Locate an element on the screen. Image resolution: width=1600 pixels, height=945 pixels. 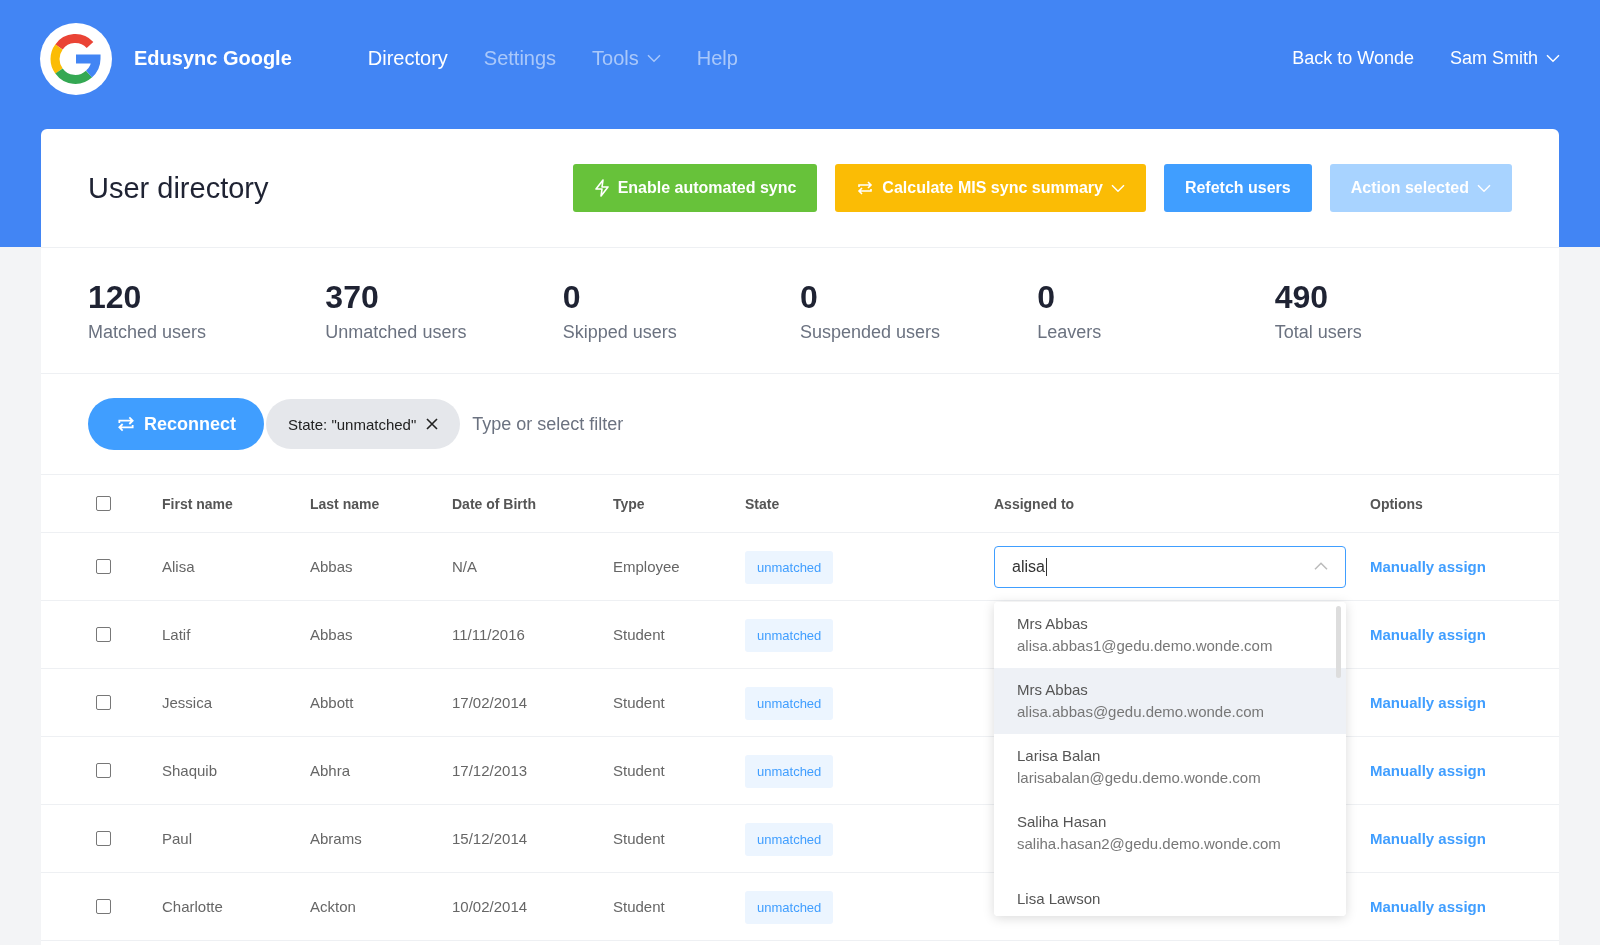
dropdown-option: Mrs Abbas alisa.abbas1@gedu.demo.wonde.com is located at coordinates (1170, 634).